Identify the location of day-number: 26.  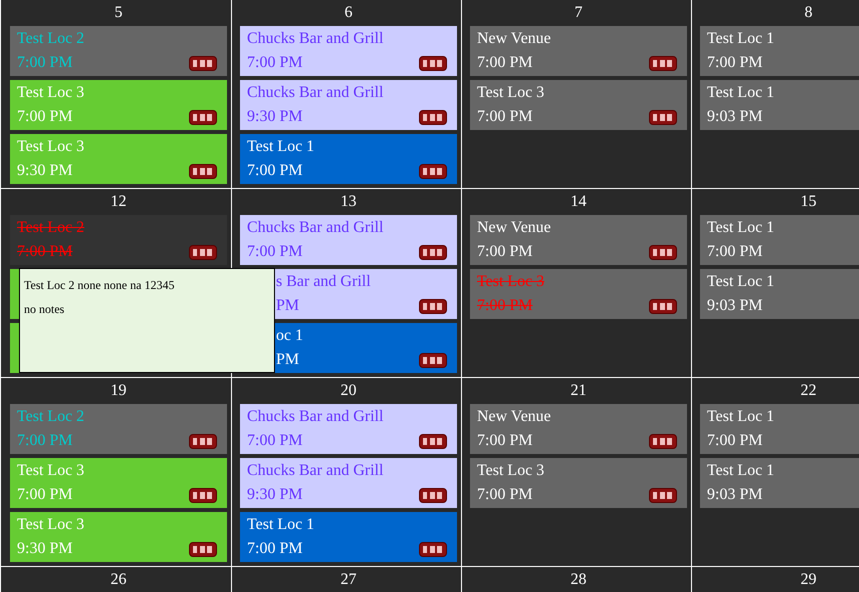
(118, 580).